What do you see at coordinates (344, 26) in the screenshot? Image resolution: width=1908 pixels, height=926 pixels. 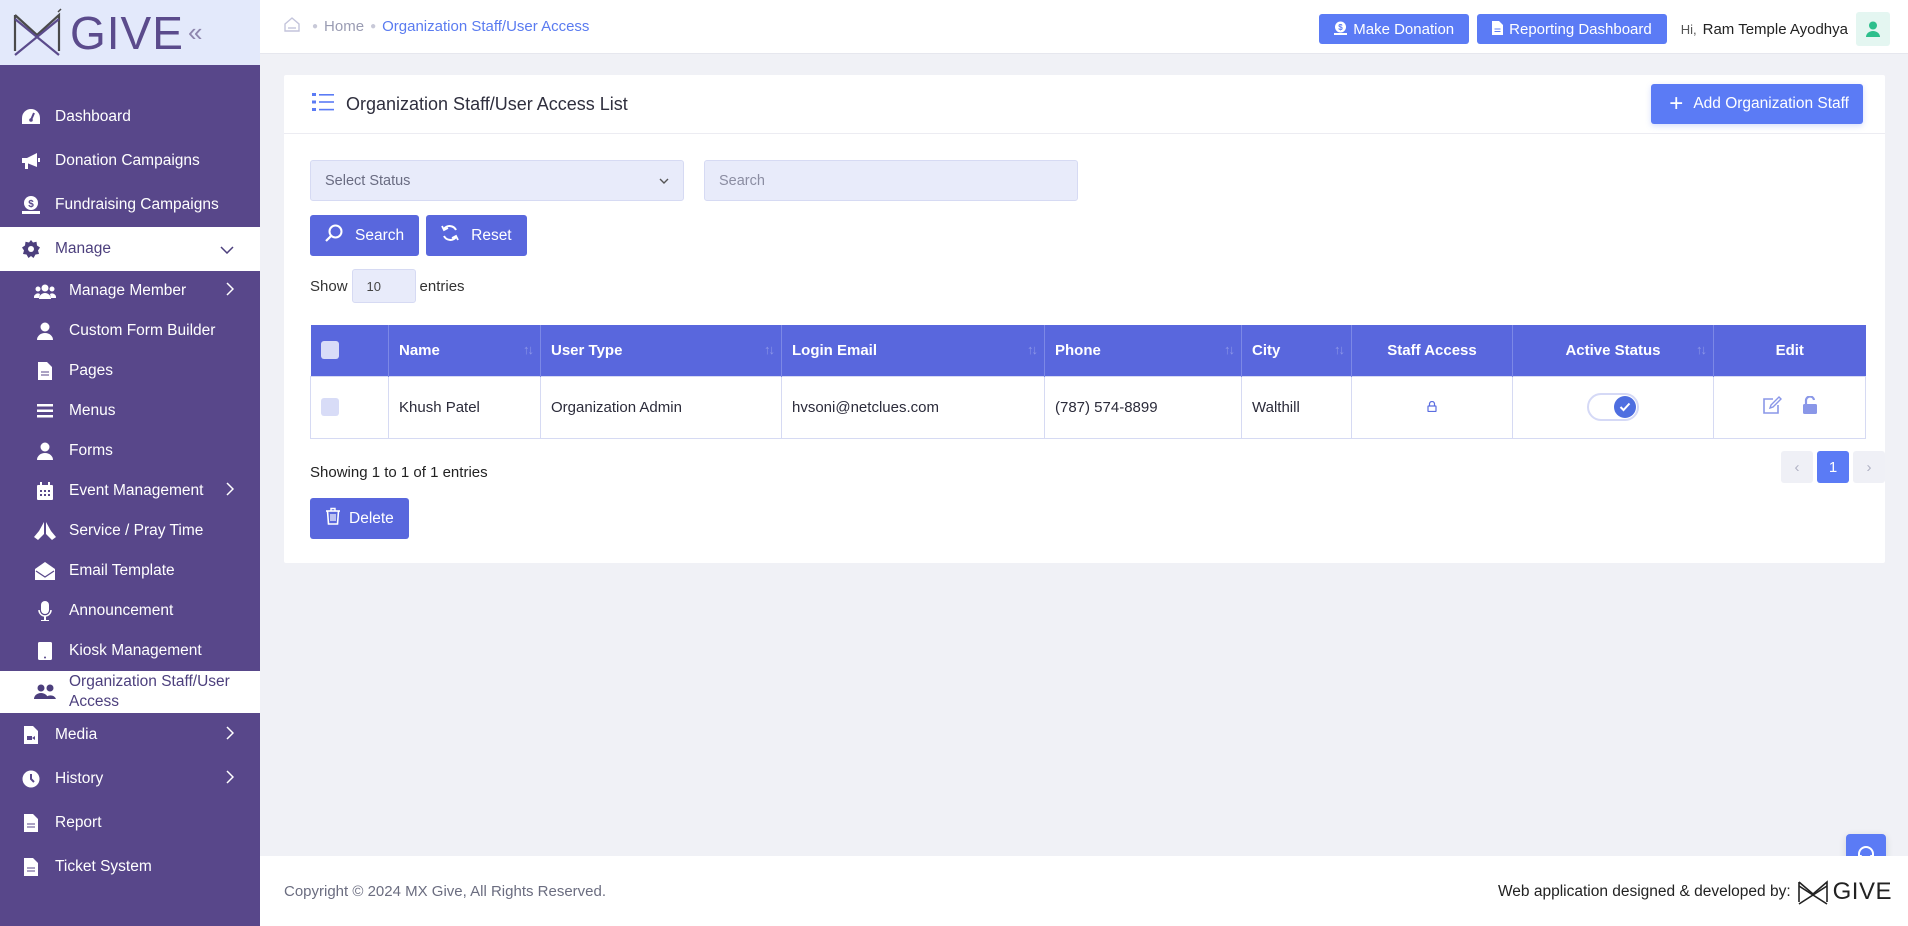 I see `breadcrumb-home: Home` at bounding box center [344, 26].